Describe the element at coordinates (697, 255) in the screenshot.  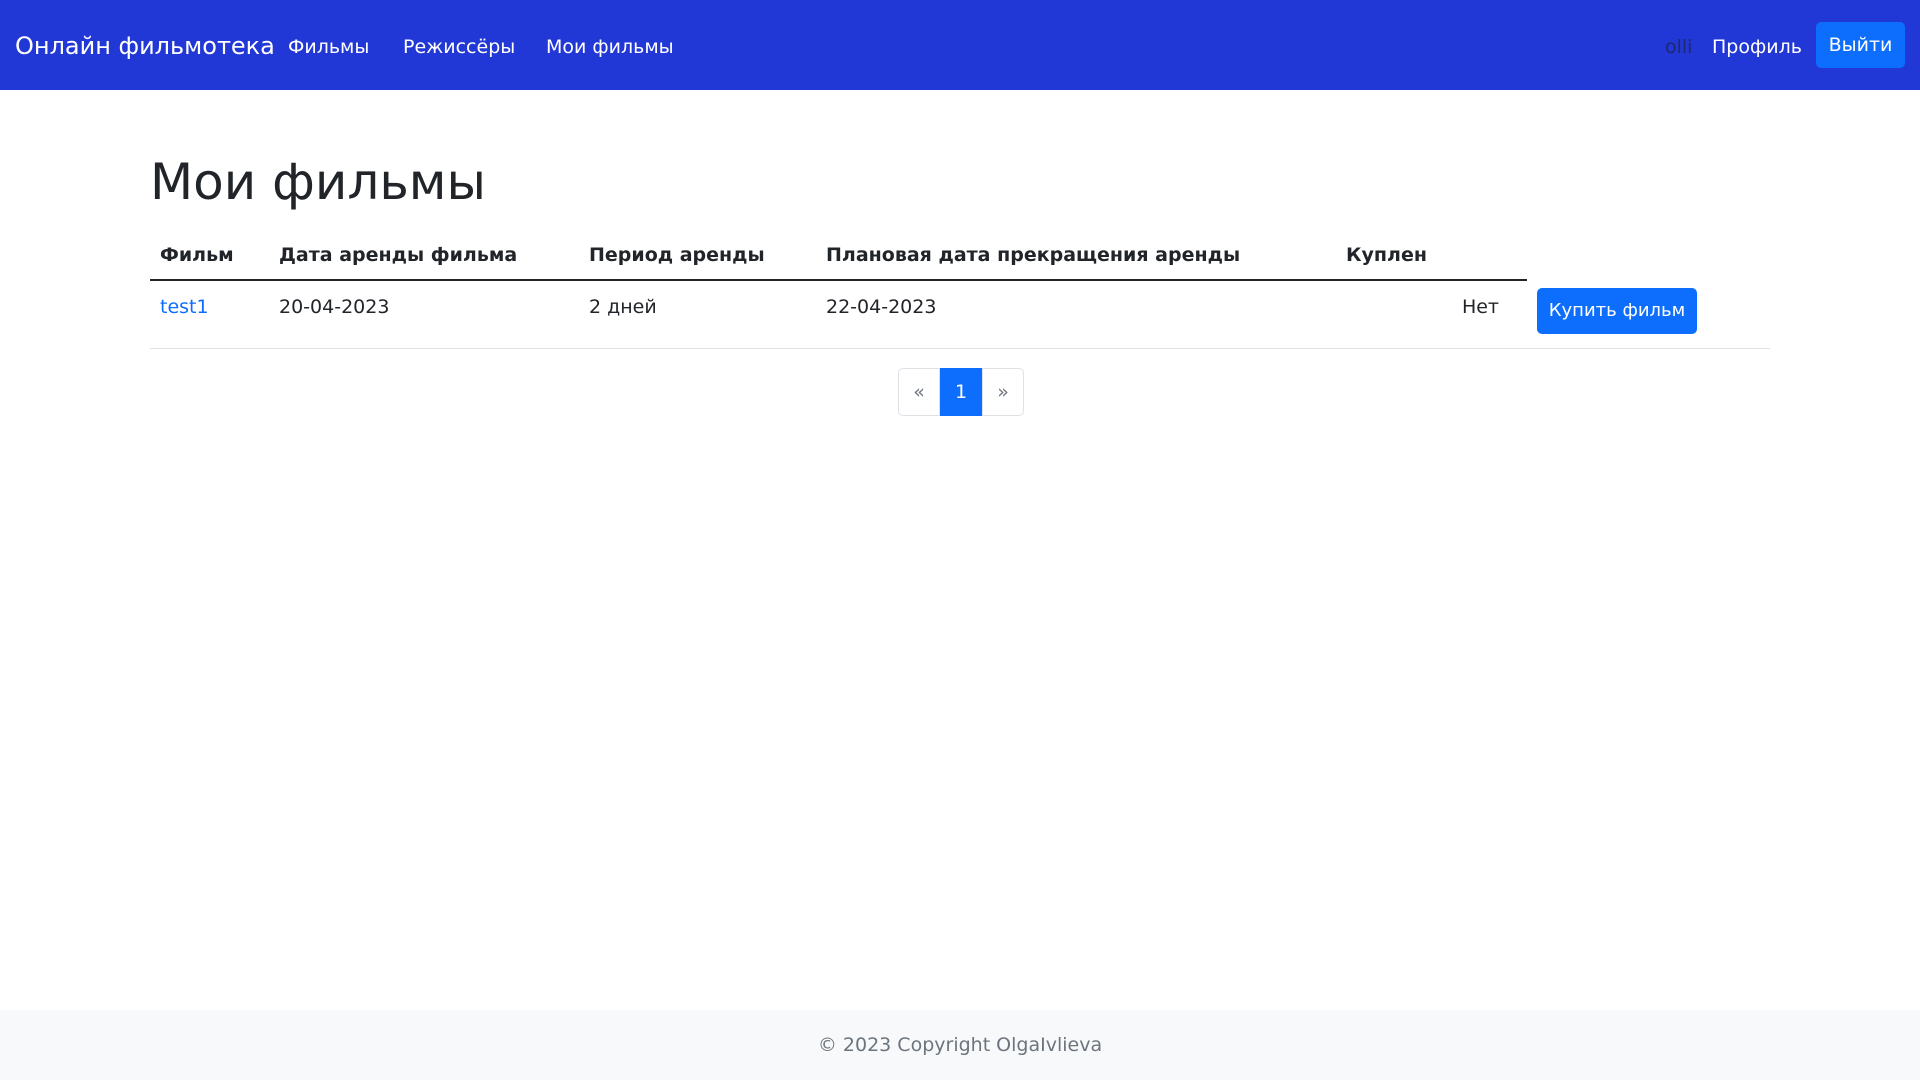
I see `column-header-period: Период аренды` at that location.